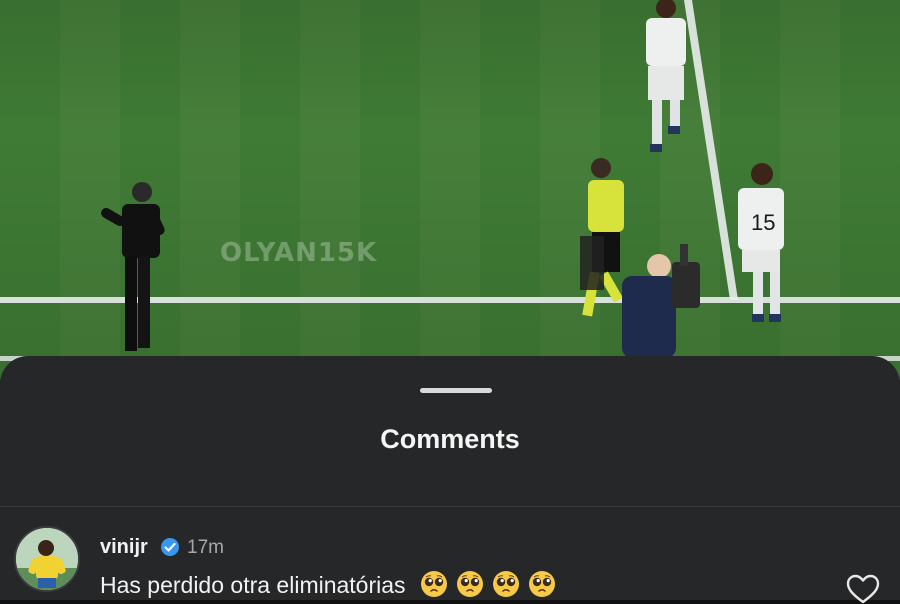  Describe the element at coordinates (450, 506) in the screenshot. I see `sheet-divider` at that location.